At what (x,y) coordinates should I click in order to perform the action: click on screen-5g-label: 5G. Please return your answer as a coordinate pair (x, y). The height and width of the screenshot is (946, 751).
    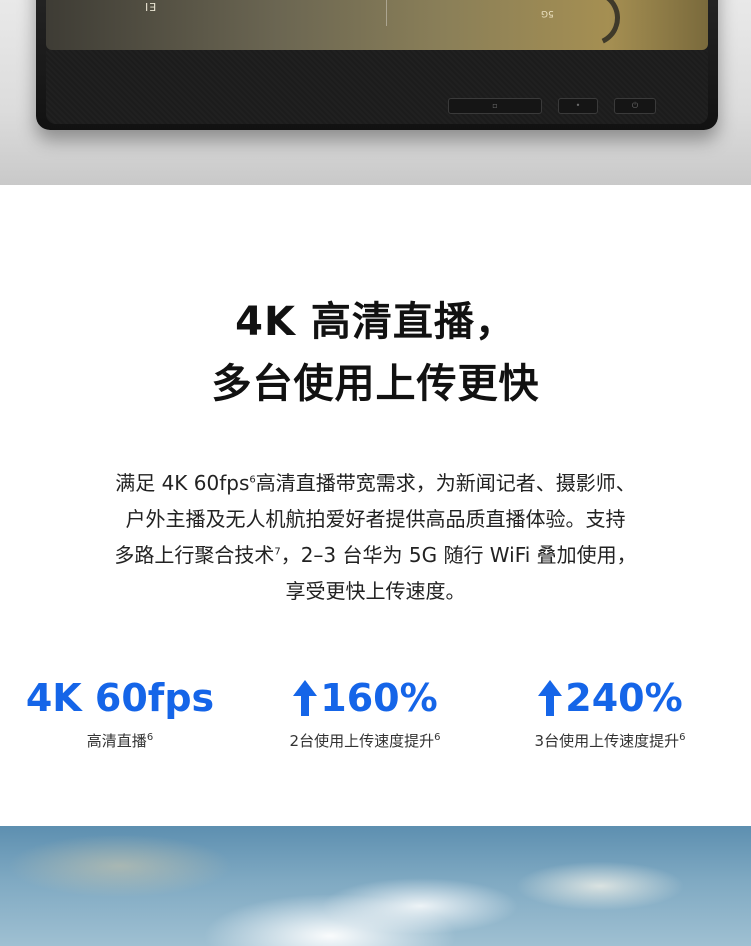
    Looking at the image, I should click on (547, 13).